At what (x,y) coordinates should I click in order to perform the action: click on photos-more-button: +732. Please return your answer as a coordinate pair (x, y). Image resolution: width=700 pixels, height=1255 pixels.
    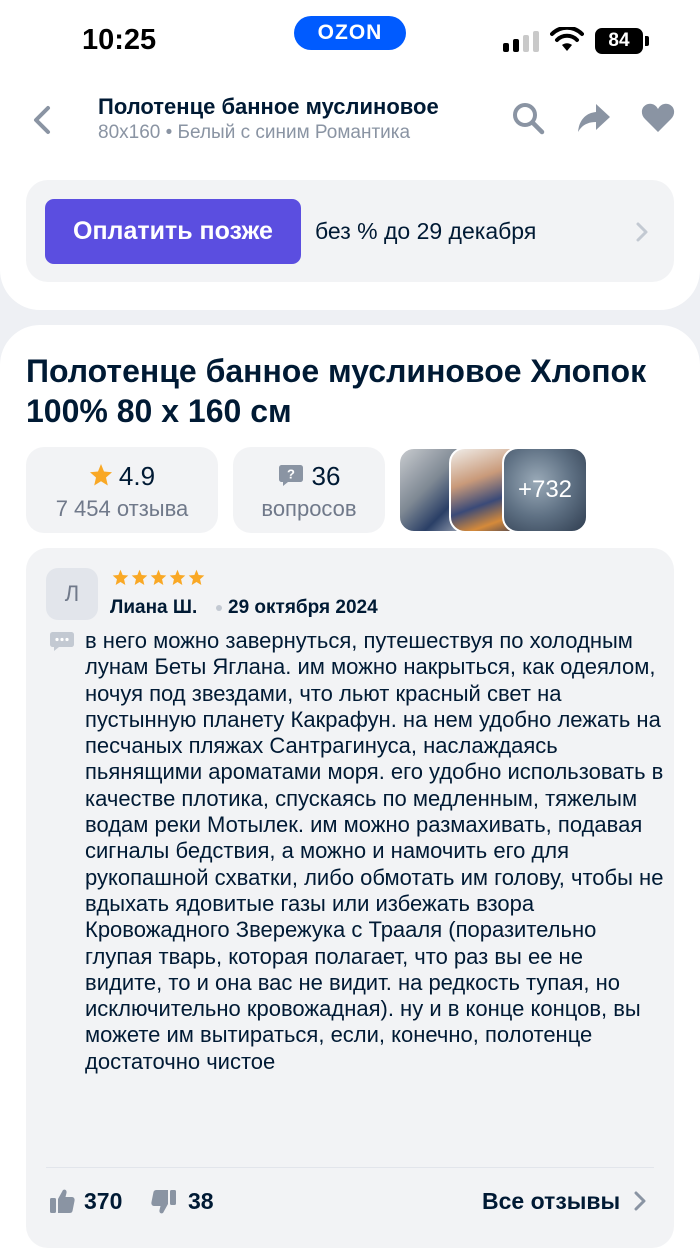
    Looking at the image, I should click on (545, 490).